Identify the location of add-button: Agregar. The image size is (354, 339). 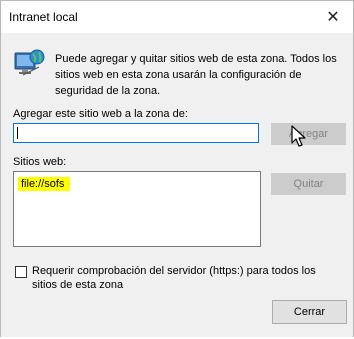
(308, 134).